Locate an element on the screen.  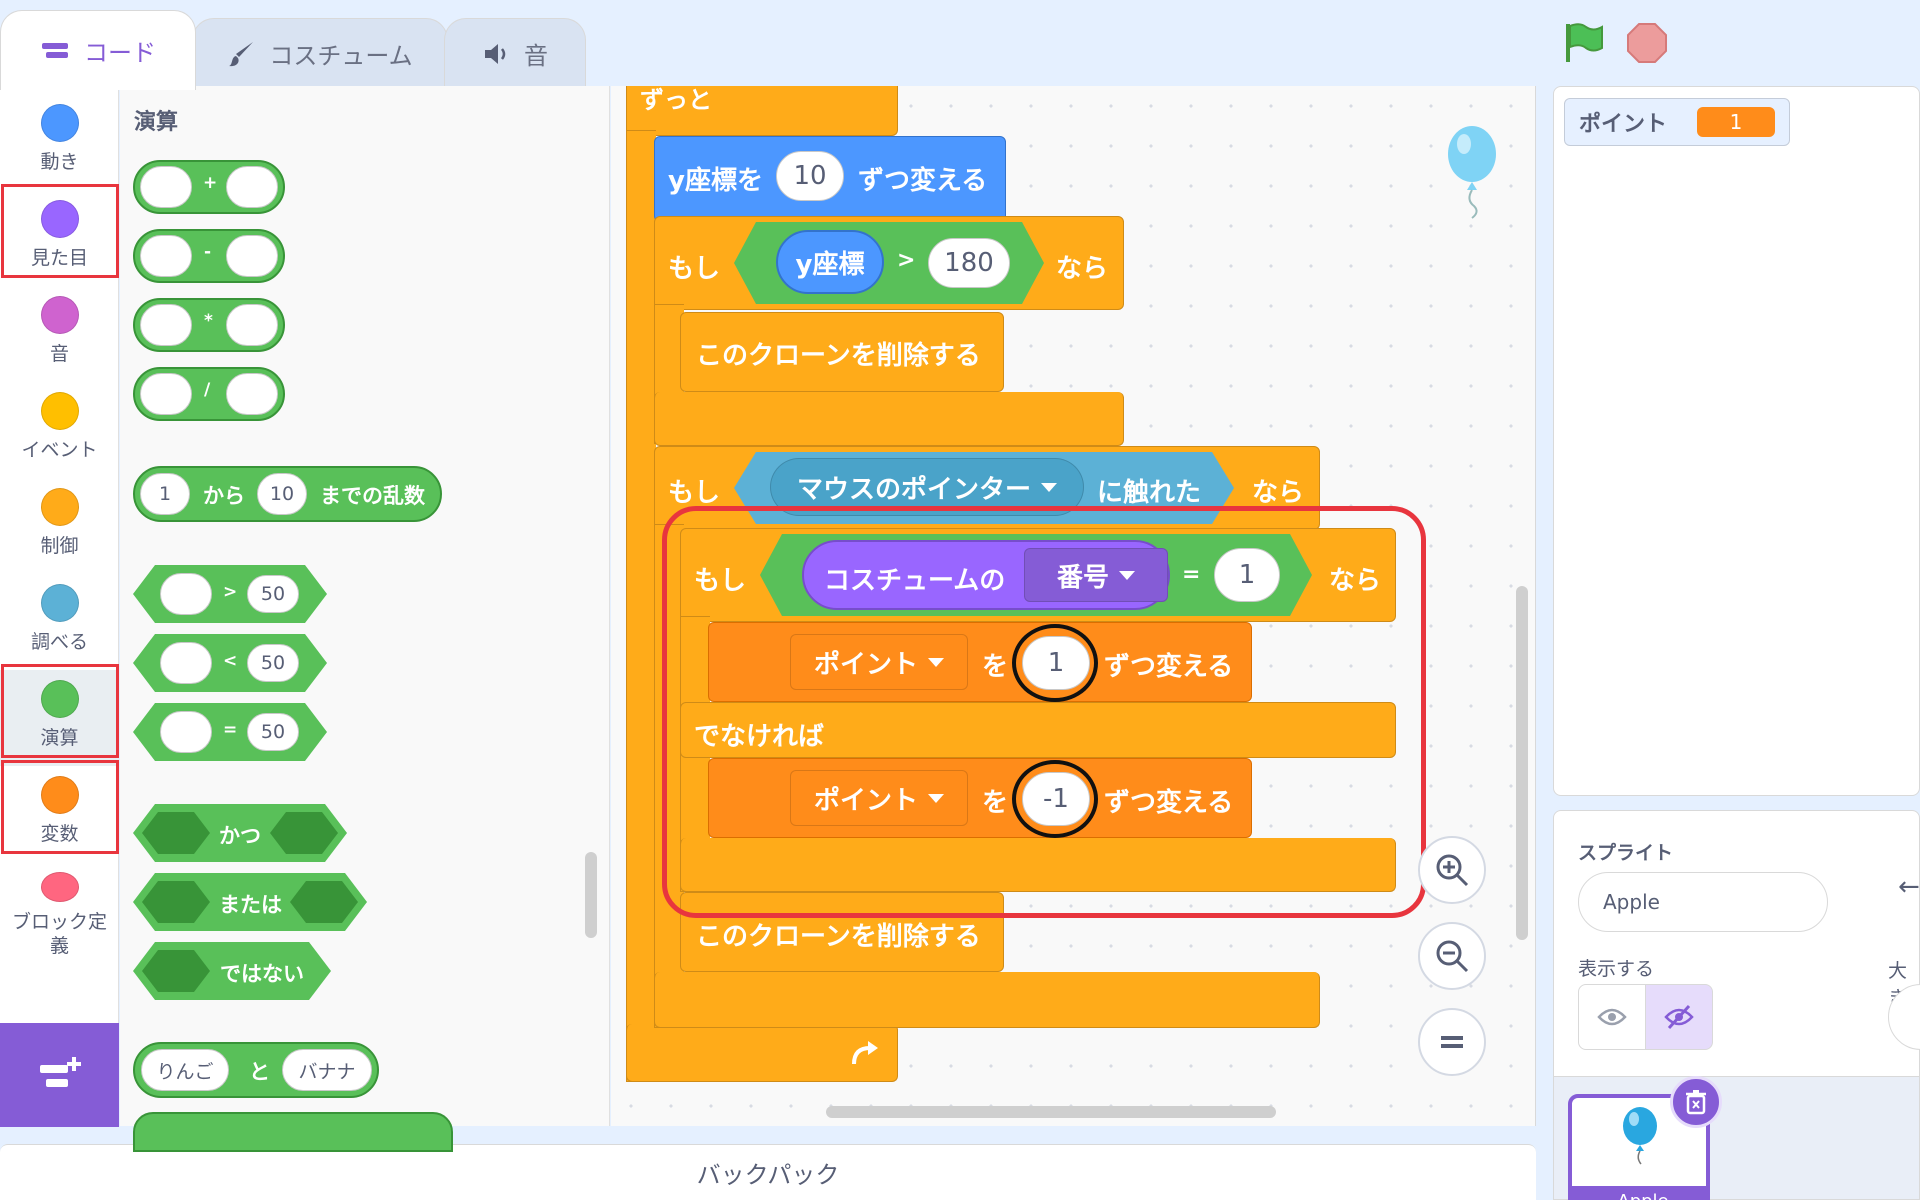
forever-arm is located at coordinates (641, 606).